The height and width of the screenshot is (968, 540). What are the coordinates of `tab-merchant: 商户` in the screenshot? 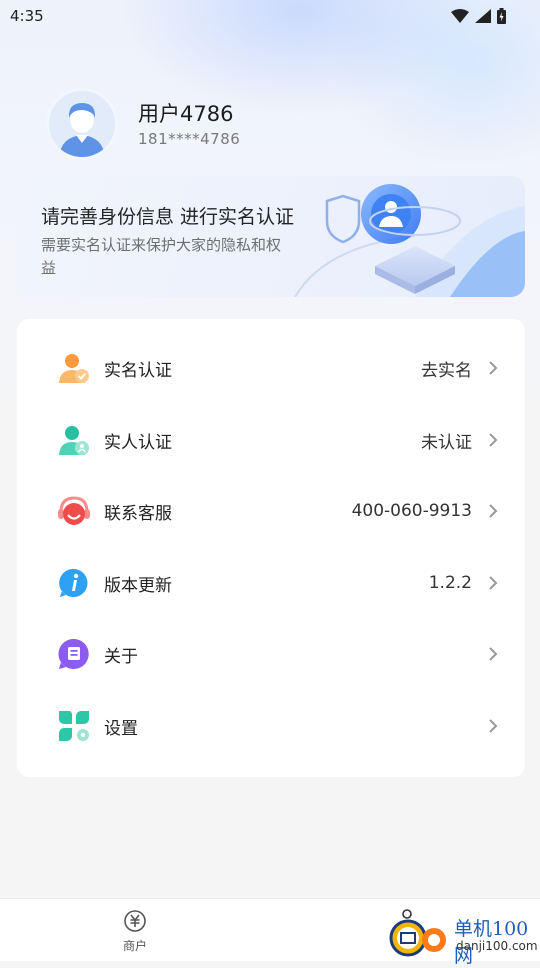 It's located at (135, 931).